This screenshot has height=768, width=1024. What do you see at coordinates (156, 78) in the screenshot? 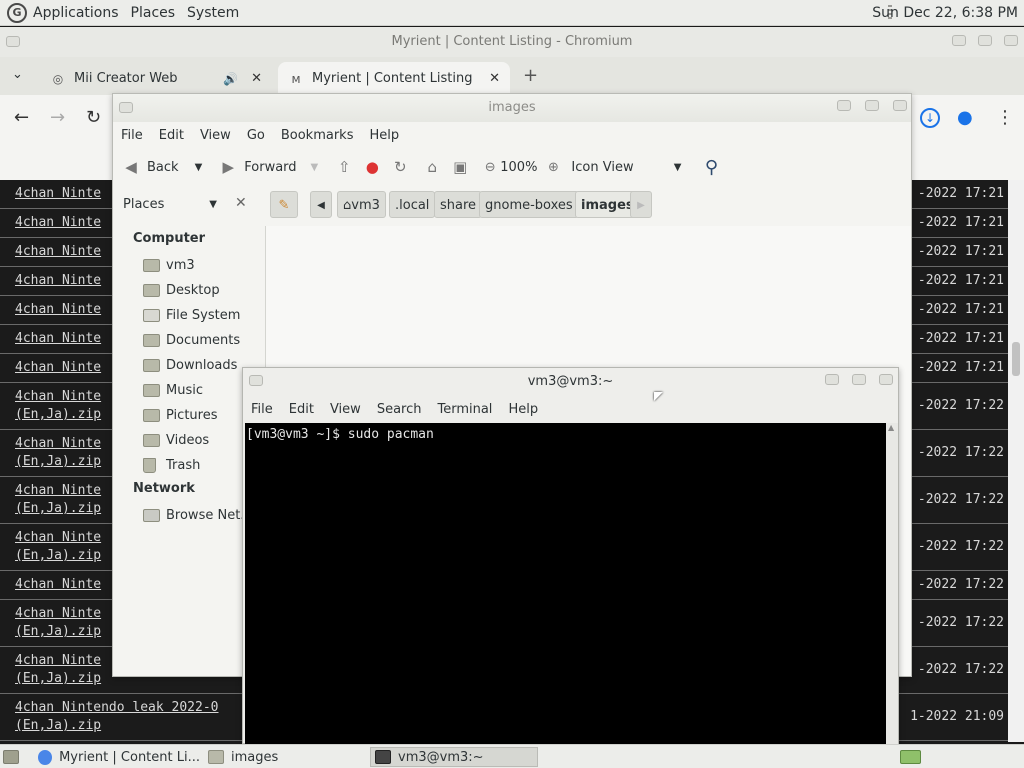
I see `tab-mii-creator: ◎ Mii Creator Web 🔊 ✕` at bounding box center [156, 78].